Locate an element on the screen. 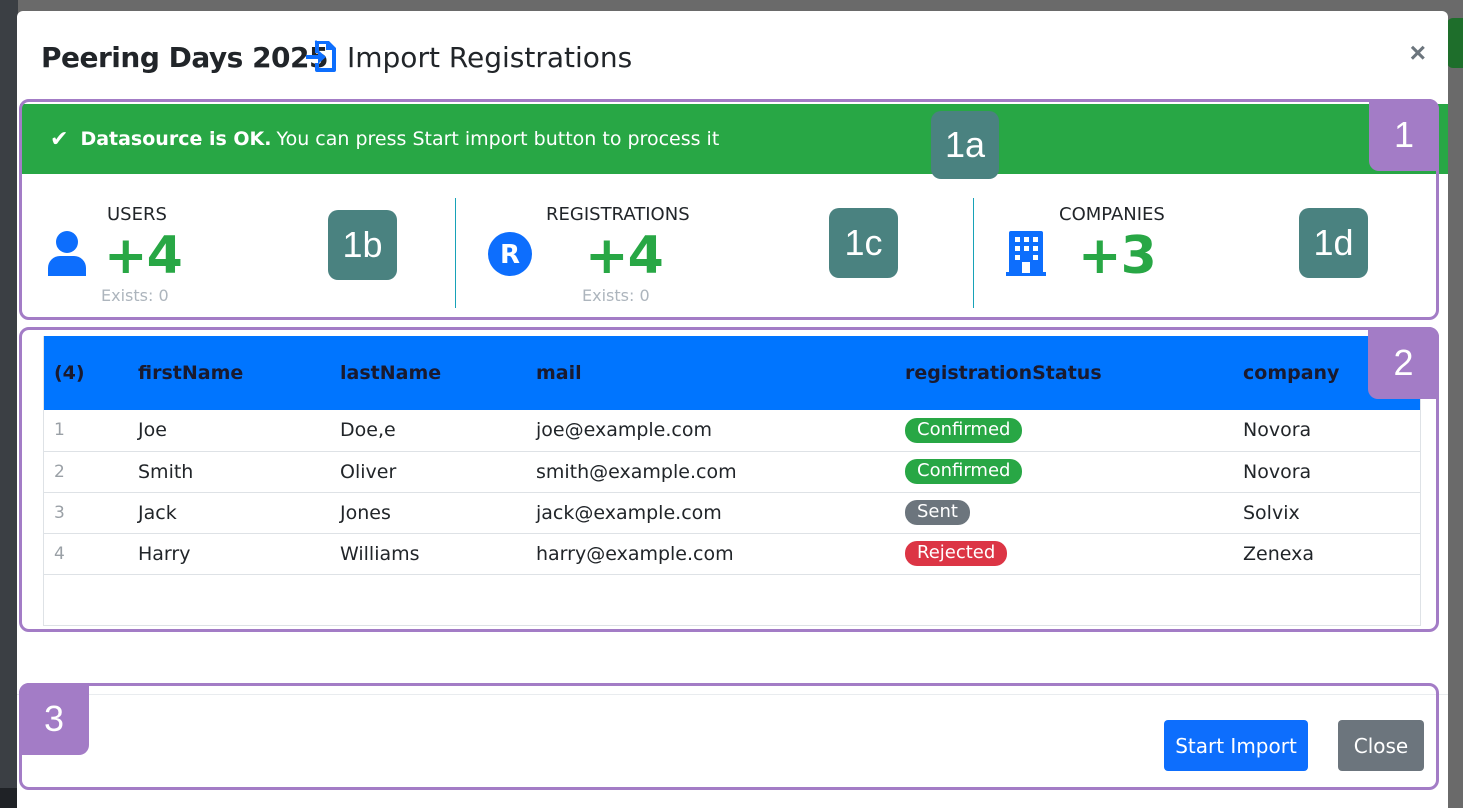  dialog-title: Import Registrations is located at coordinates (490, 57).